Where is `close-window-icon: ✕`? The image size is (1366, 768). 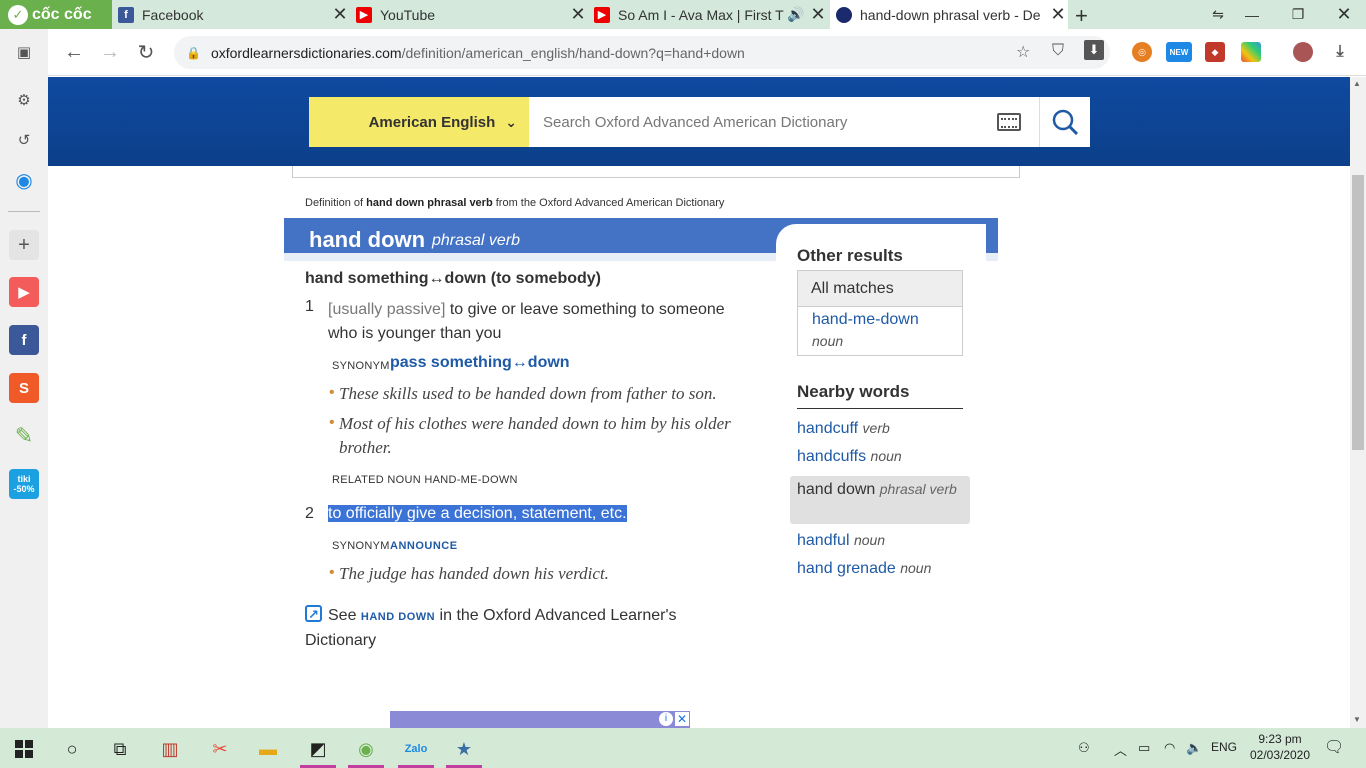 close-window-icon: ✕ is located at coordinates (1344, 14).